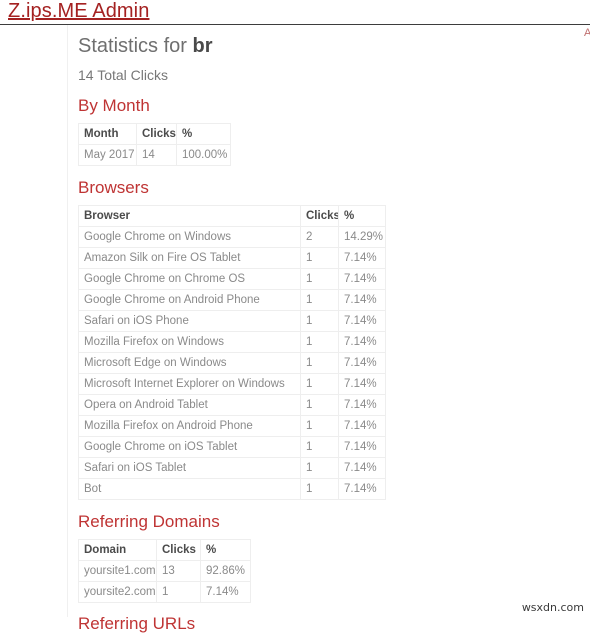  I want to click on table-row: Google Chrome on Android Phone 1 7.14%, so click(232, 300).